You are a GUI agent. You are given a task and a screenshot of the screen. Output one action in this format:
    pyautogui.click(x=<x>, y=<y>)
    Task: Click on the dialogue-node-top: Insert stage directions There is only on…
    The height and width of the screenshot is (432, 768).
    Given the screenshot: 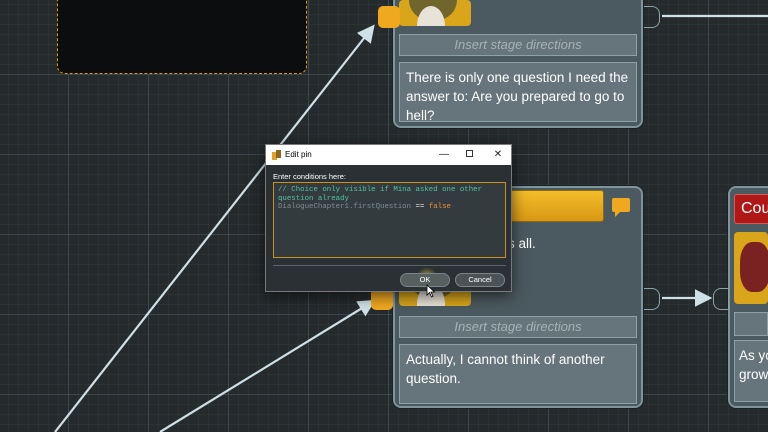 What is the action you would take?
    pyautogui.click(x=518, y=64)
    